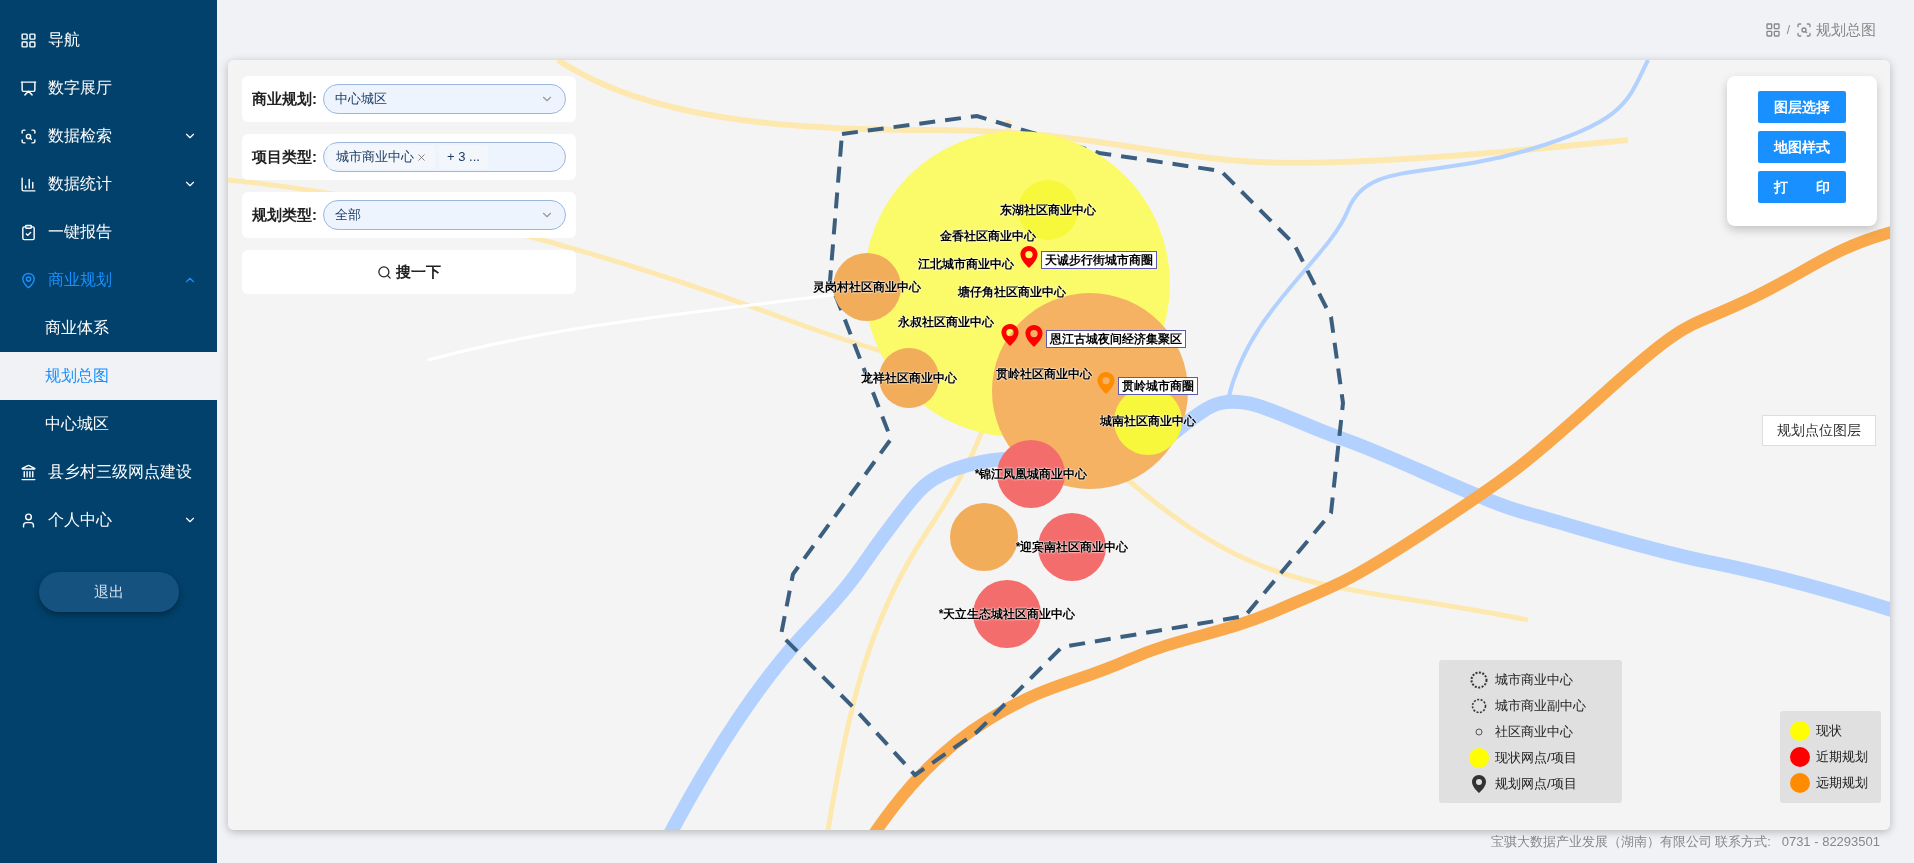 Image resolution: width=1914 pixels, height=863 pixels. Describe the element at coordinates (988, 236) in the screenshot. I see `area-label: 金香社区商业中心` at that location.